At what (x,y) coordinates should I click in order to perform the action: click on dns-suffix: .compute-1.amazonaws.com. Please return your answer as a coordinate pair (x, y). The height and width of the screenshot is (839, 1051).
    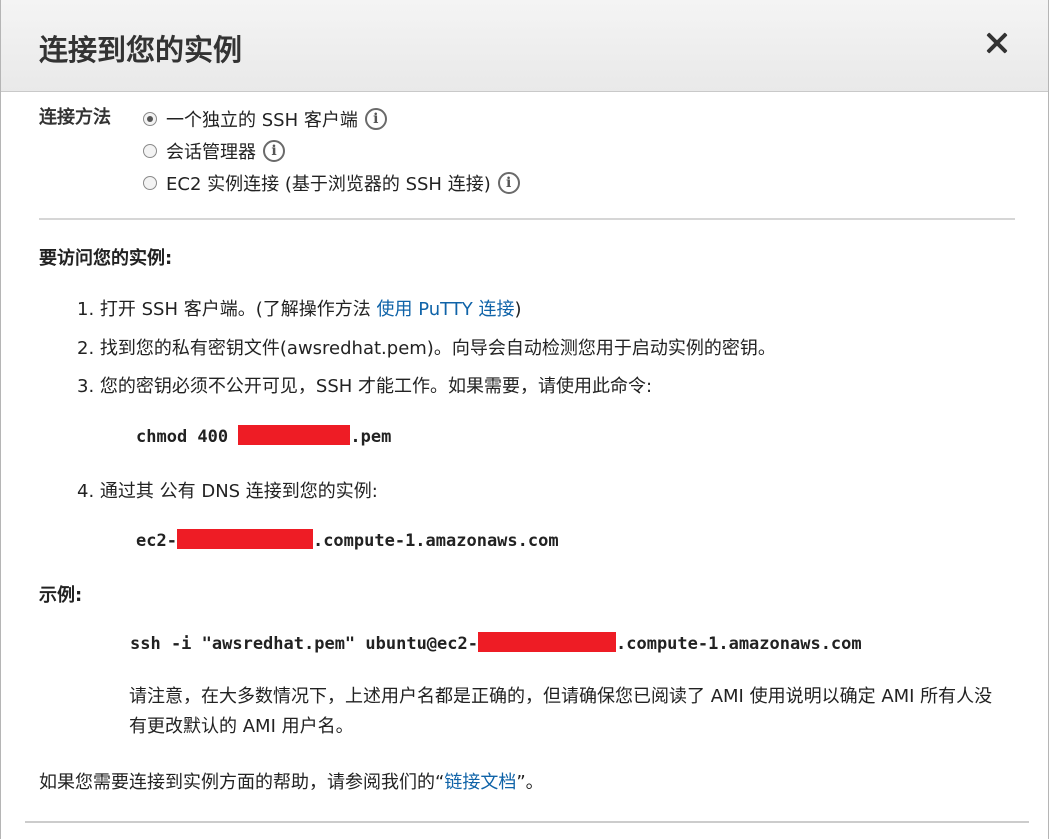
    Looking at the image, I should click on (435, 541).